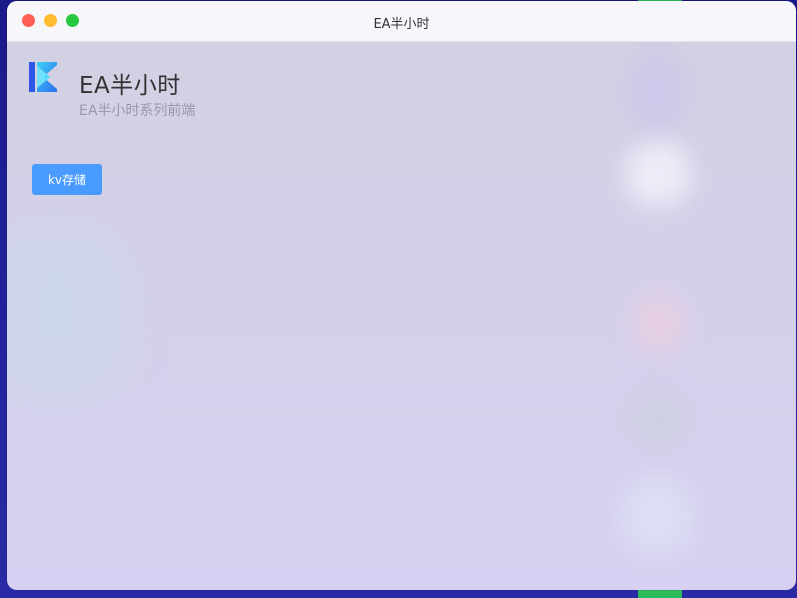 This screenshot has height=598, width=797. I want to click on app-title: EA半小时, so click(130, 86).